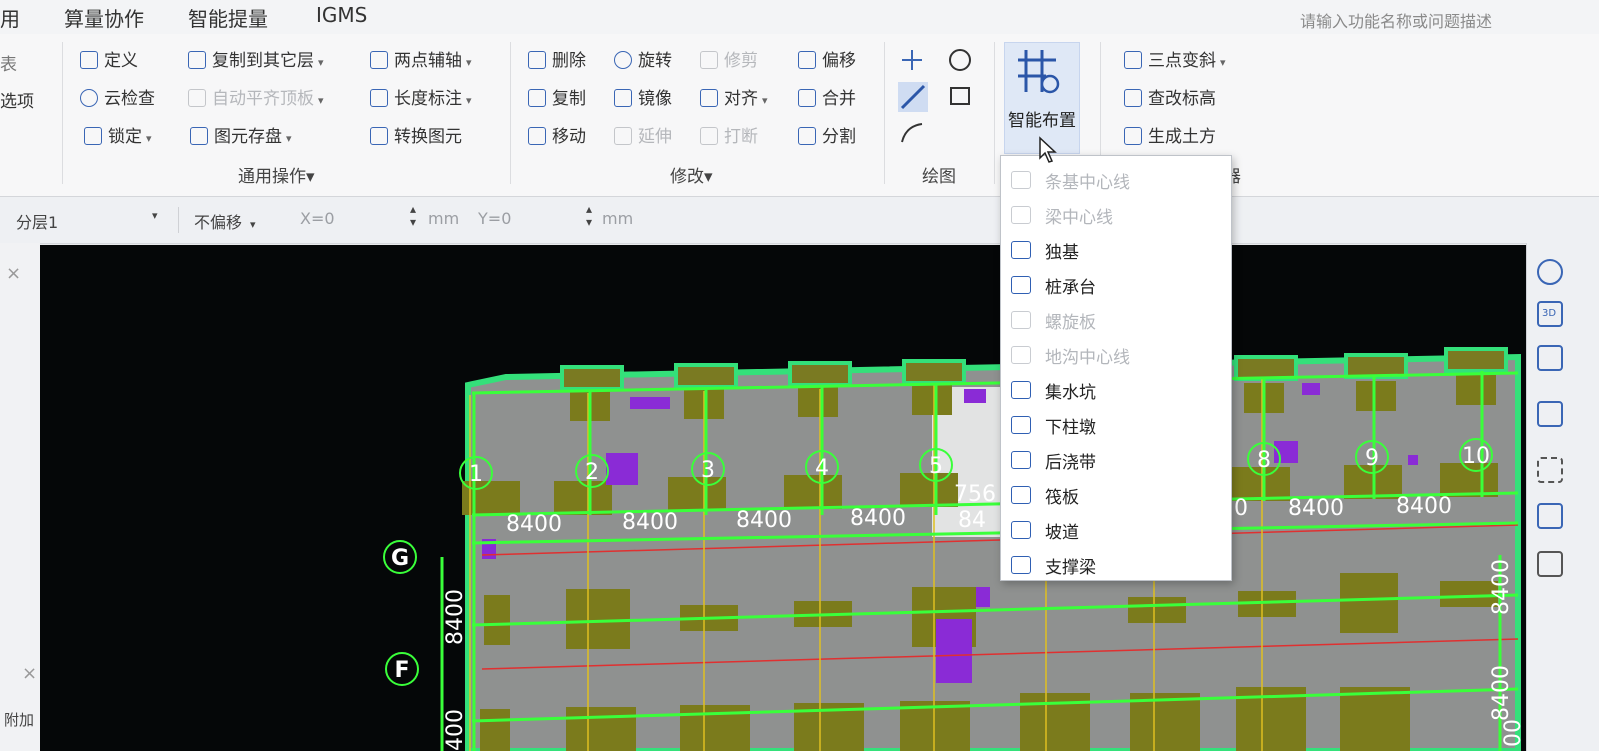 This screenshot has width=1599, height=751. Describe the element at coordinates (91, 221) in the screenshot. I see `layer-select: 分层1 ▾` at that location.